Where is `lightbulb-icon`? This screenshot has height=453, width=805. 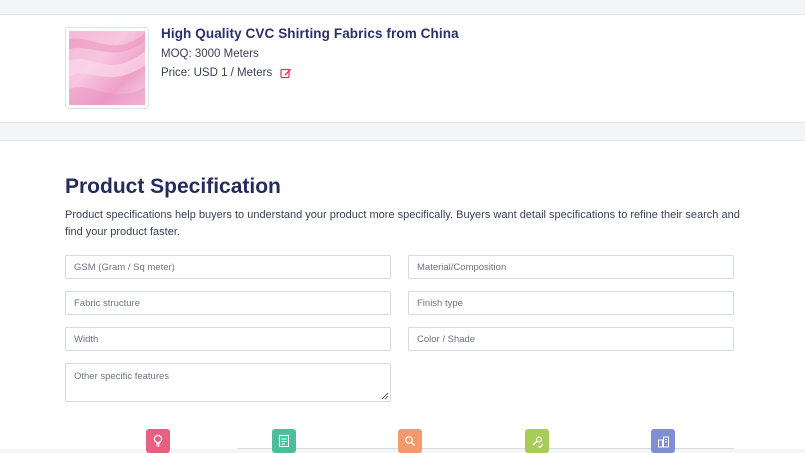
lightbulb-icon is located at coordinates (158, 441).